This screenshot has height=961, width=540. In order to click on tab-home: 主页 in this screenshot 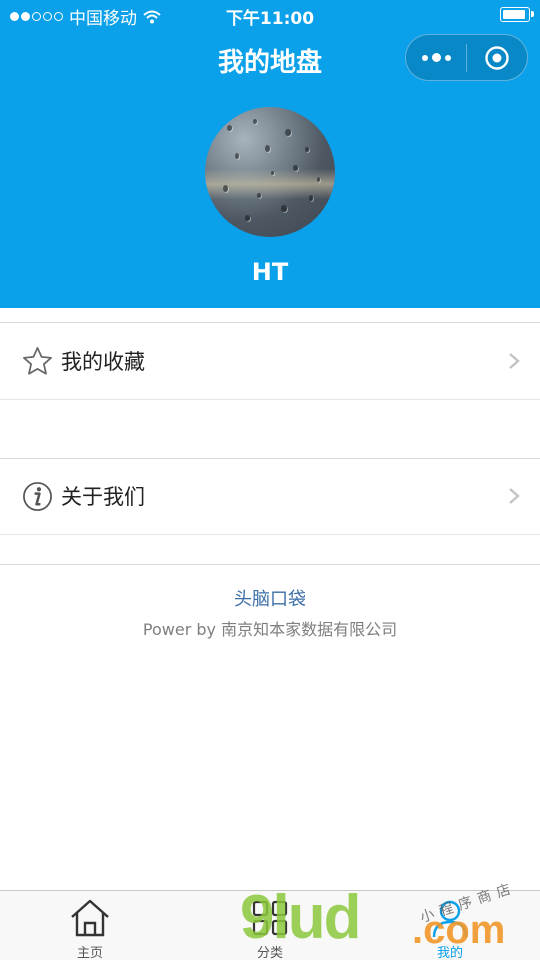, I will do `click(90, 926)`.